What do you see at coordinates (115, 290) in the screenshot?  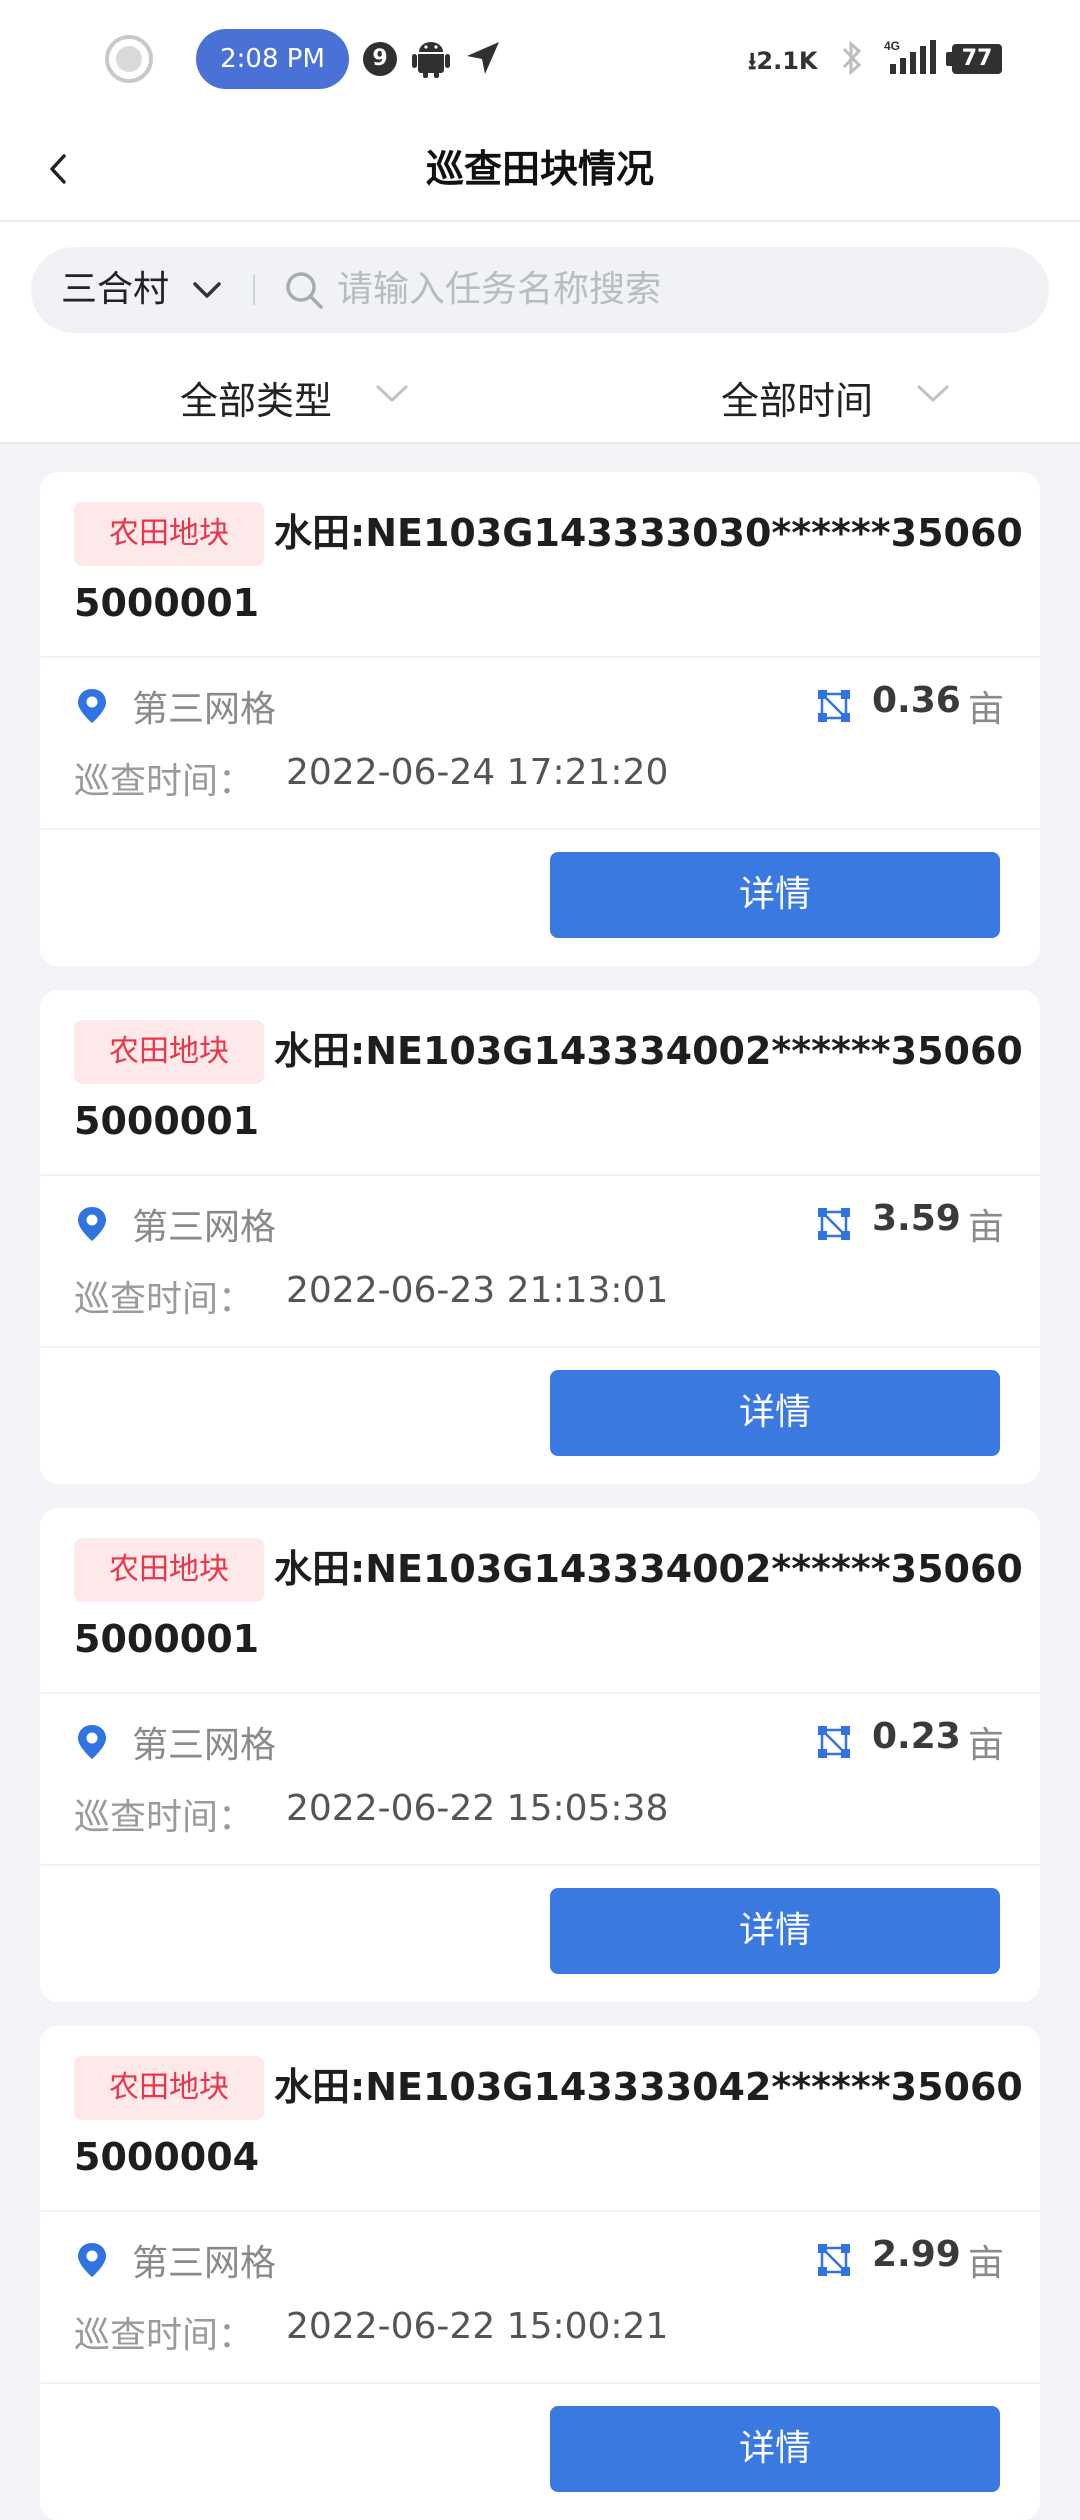 I see `village-selector: 三合村` at bounding box center [115, 290].